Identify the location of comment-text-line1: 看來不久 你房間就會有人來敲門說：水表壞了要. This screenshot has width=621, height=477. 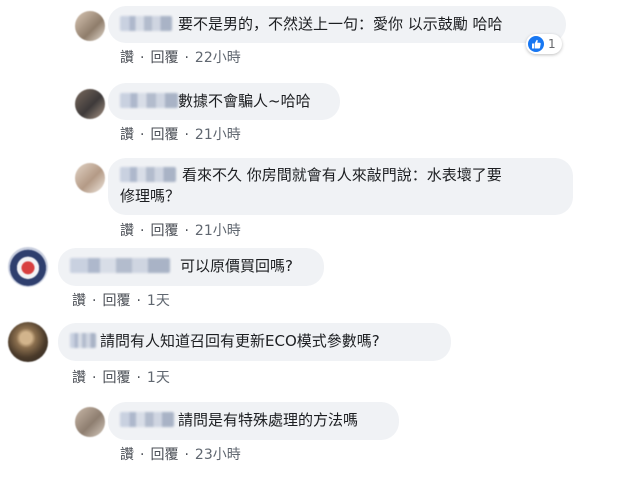
(342, 175).